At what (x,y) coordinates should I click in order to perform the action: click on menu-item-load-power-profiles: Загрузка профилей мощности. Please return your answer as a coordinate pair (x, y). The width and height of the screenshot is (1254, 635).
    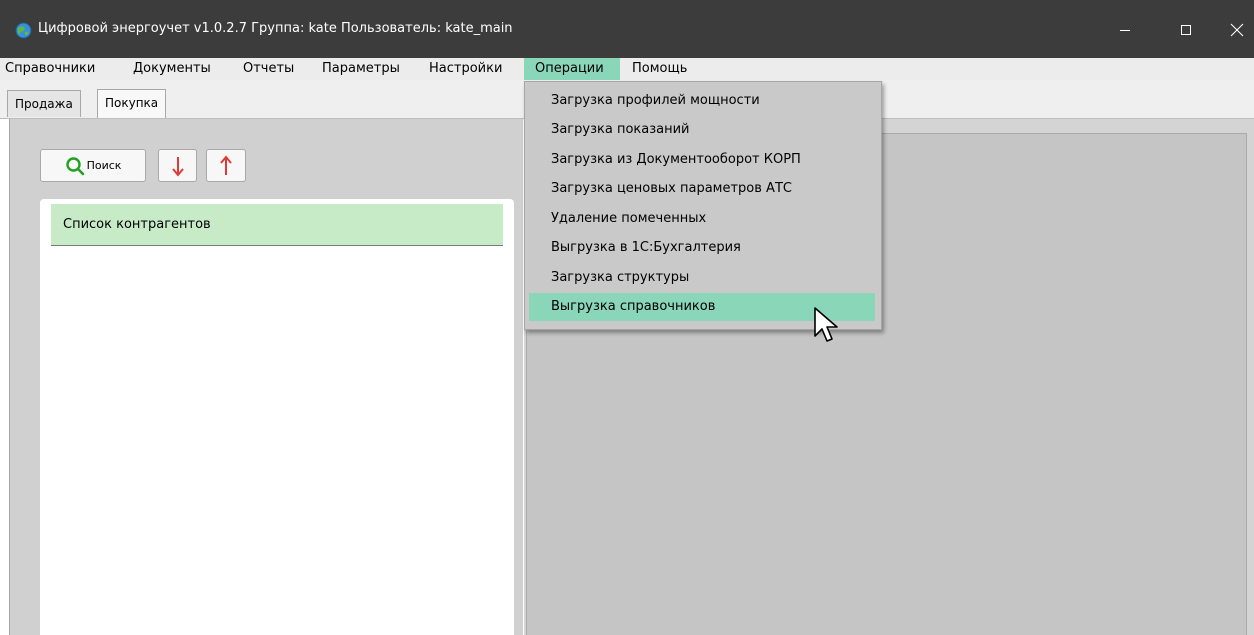
    Looking at the image, I should click on (702, 101).